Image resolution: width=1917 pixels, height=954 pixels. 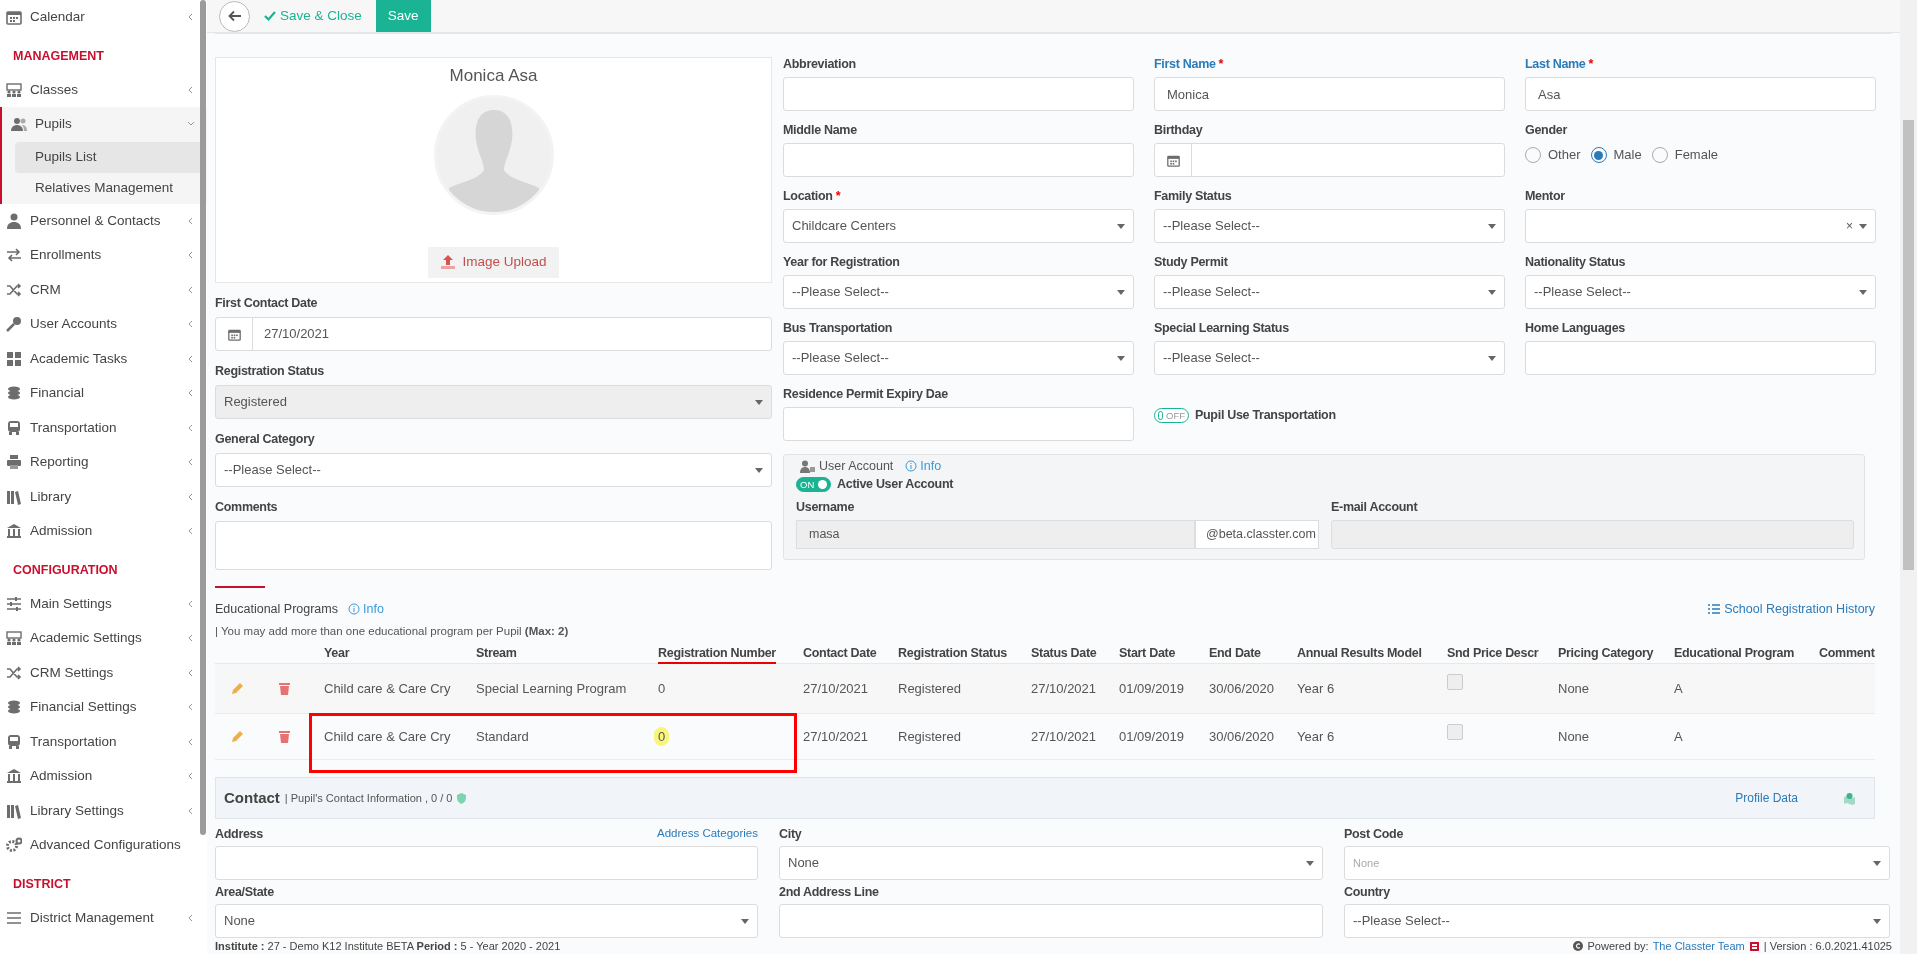 I want to click on sidebar-item: User Accounts, so click(x=103, y=324).